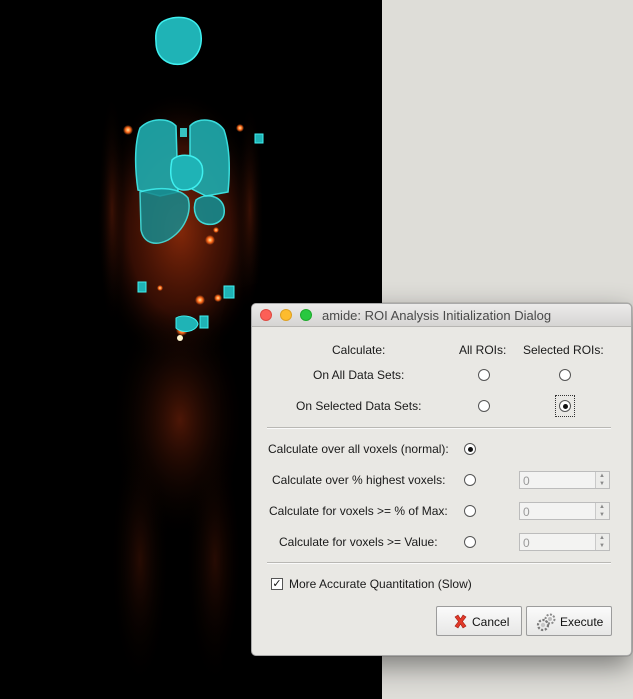  Describe the element at coordinates (563, 350) in the screenshot. I see `selected-rois-header: Selected ROIs:` at that location.